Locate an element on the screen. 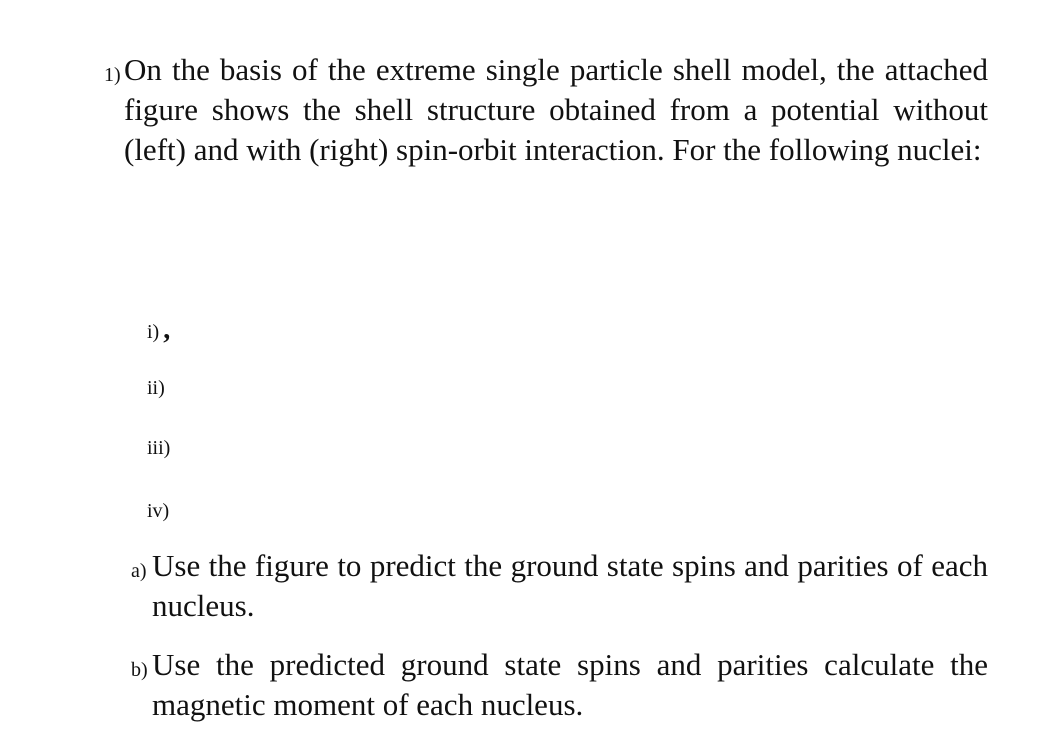  nucleus-item: ii) is located at coordinates (156, 388).